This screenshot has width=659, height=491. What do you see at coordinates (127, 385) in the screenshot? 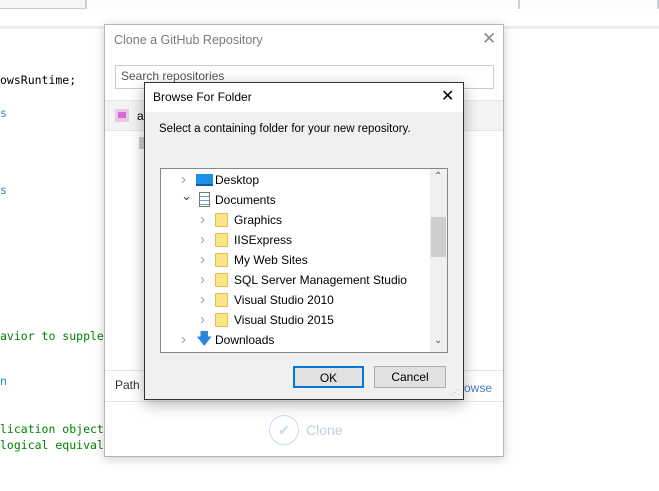
I see `path-label: Path` at bounding box center [127, 385].